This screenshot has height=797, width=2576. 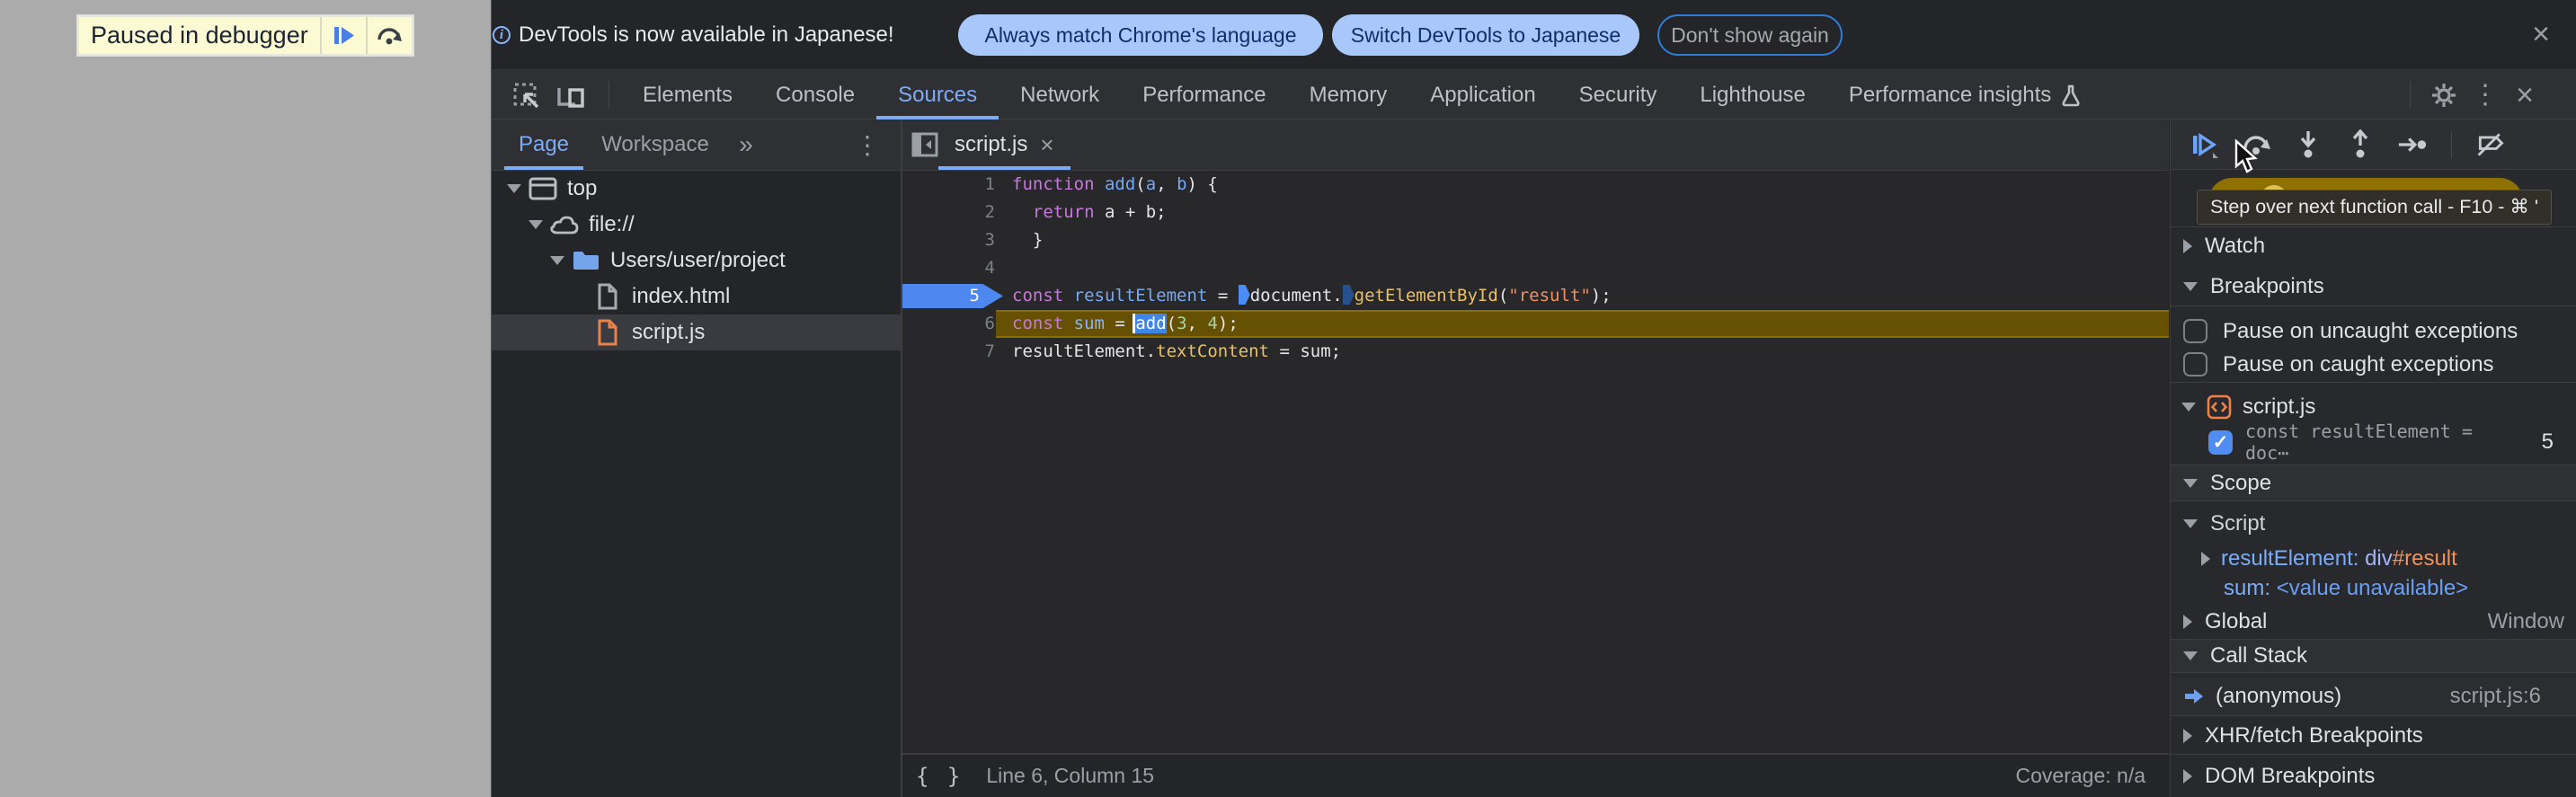 What do you see at coordinates (2373, 246) in the screenshot?
I see `section-watch: Watch` at bounding box center [2373, 246].